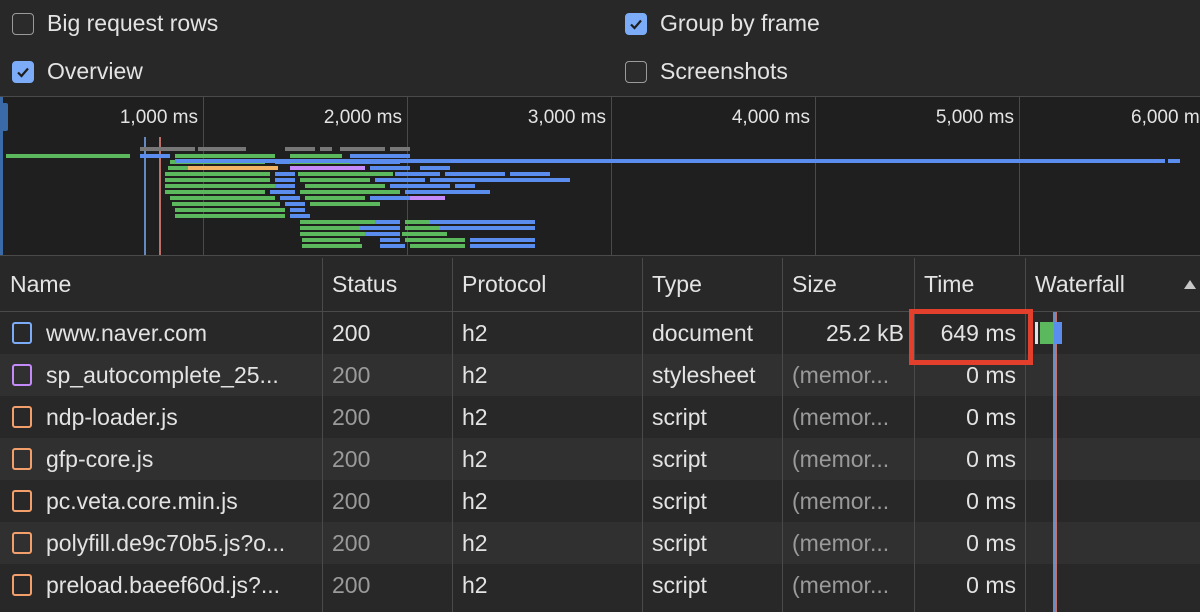  Describe the element at coordinates (95, 71) in the screenshot. I see `overview-label: Overview` at that location.